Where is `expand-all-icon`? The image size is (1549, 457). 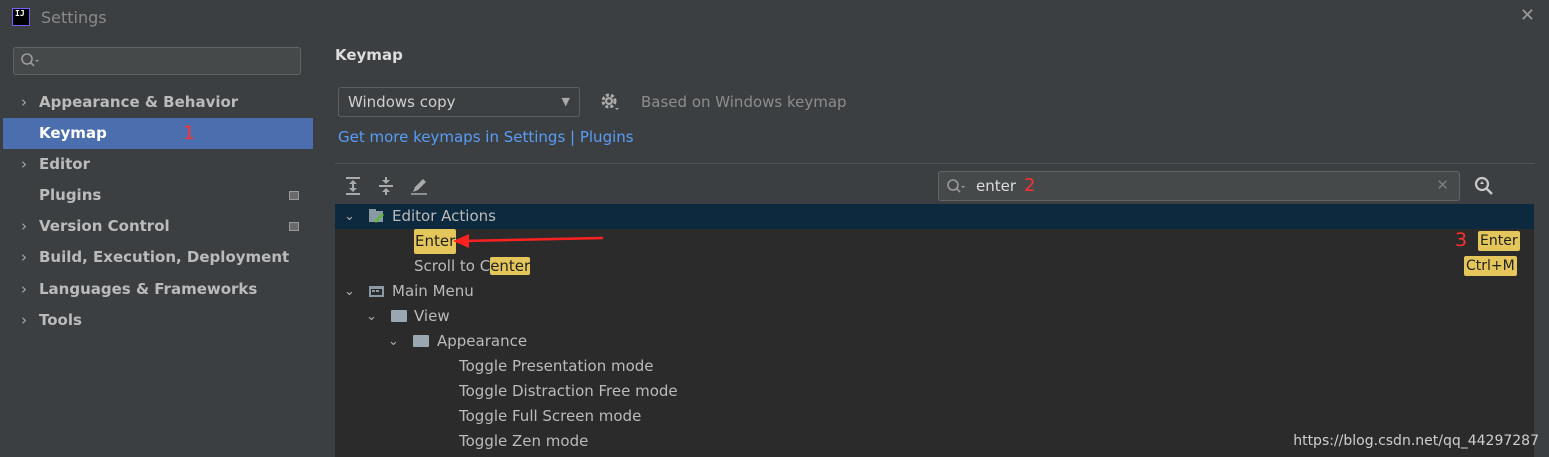
expand-all-icon is located at coordinates (353, 186).